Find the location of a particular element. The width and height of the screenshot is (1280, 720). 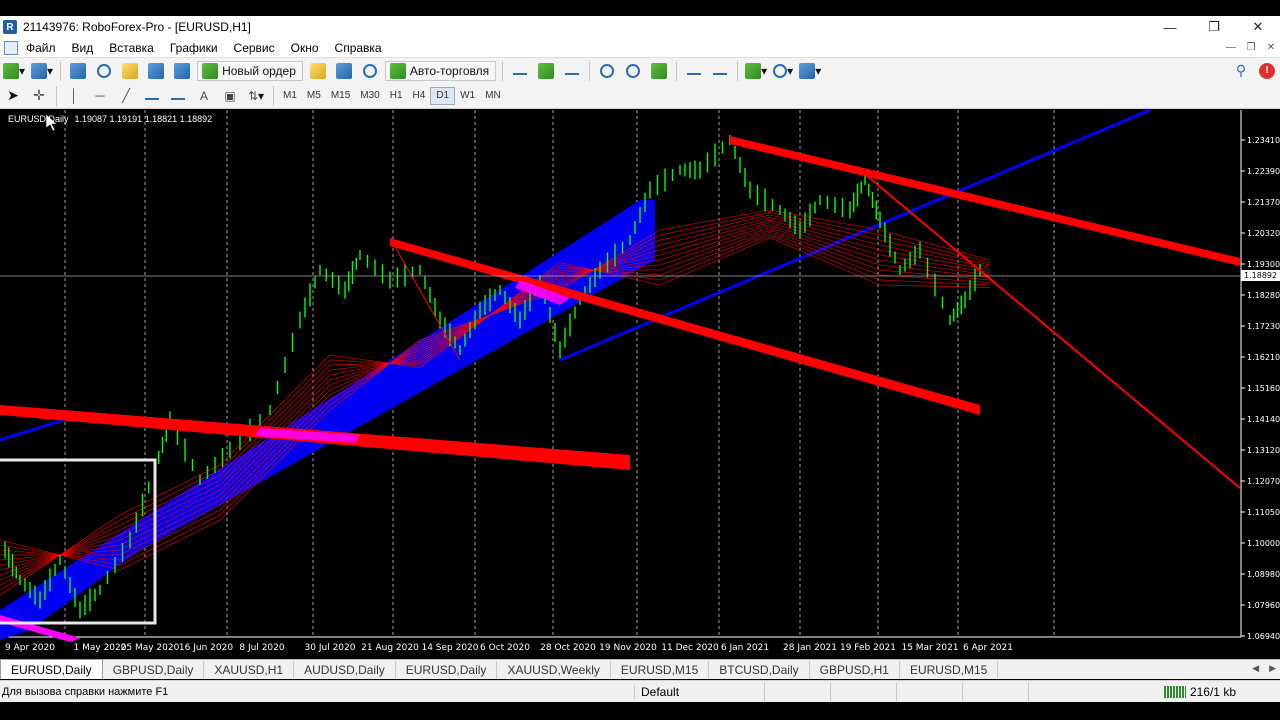

timeframe-m15: M15 is located at coordinates (340, 96).